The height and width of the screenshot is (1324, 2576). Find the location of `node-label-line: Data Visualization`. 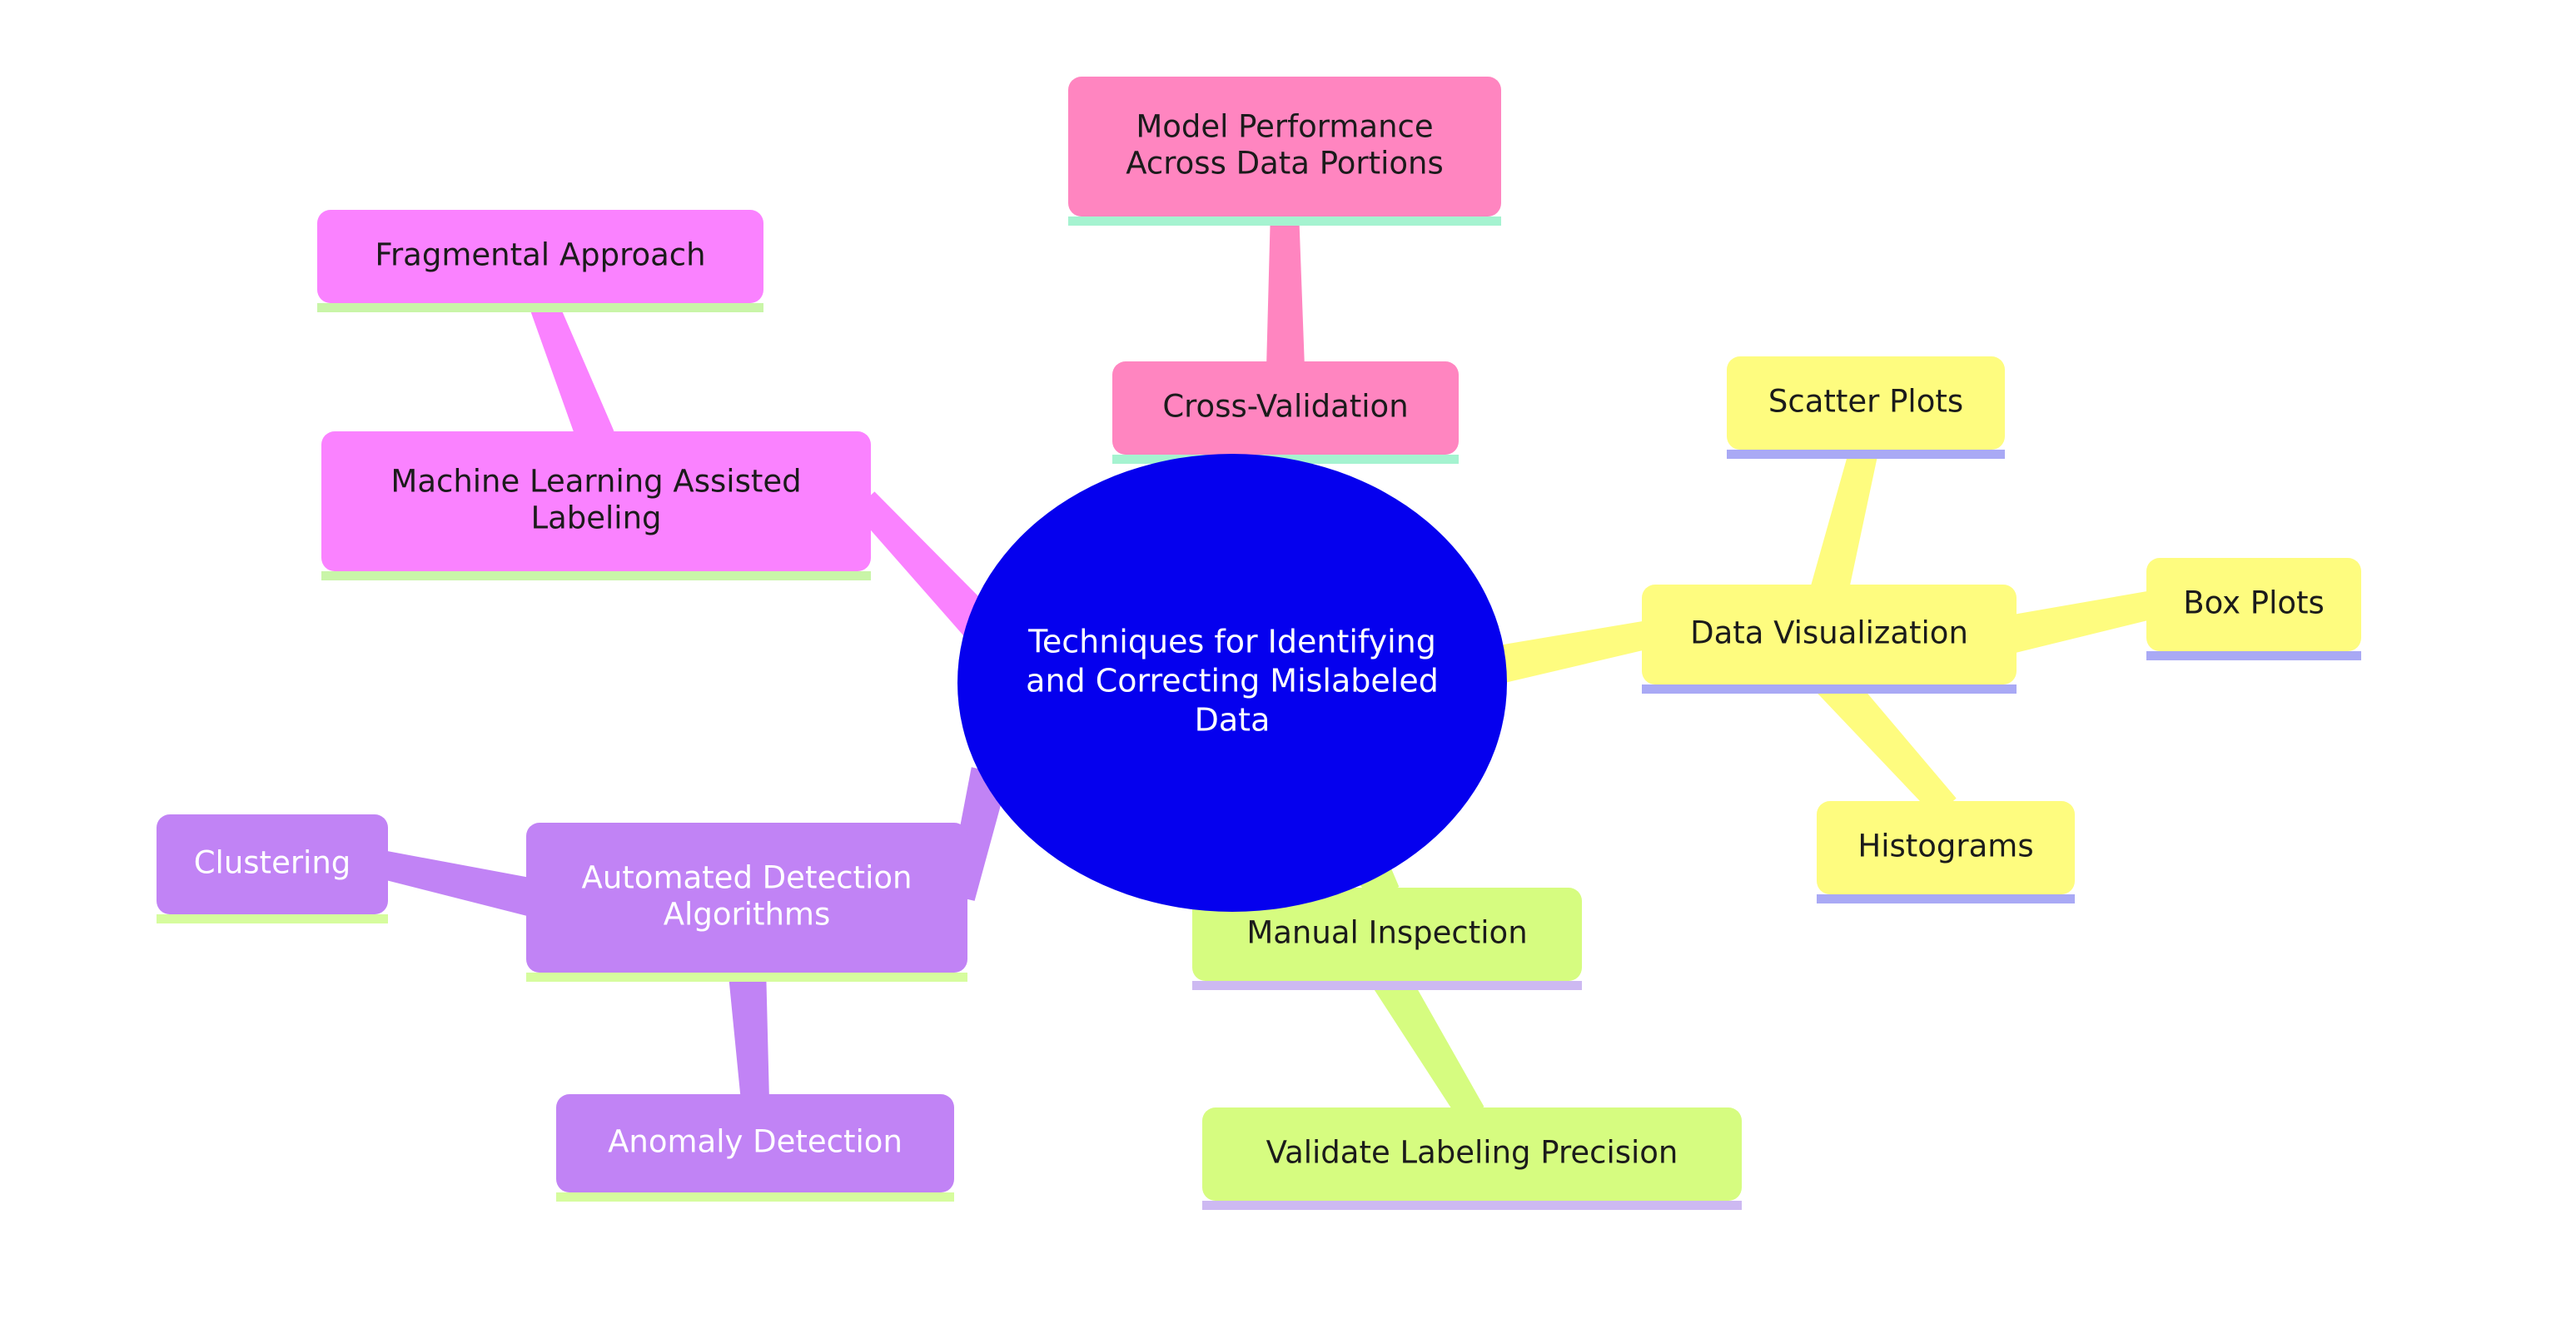

node-label-line: Data Visualization is located at coordinates (1829, 633).